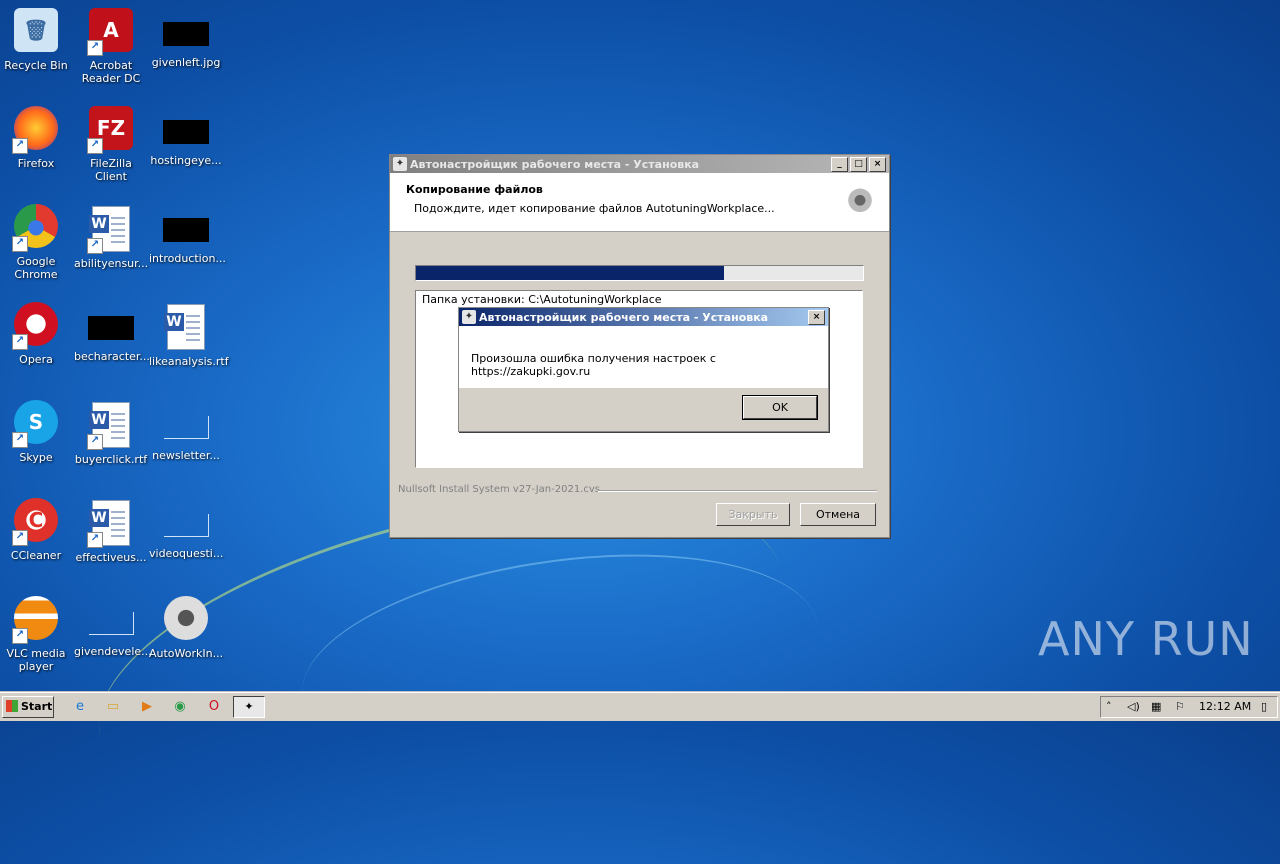 This screenshot has width=1280, height=864. I want to click on close-window-button: ×, so click(877, 164).